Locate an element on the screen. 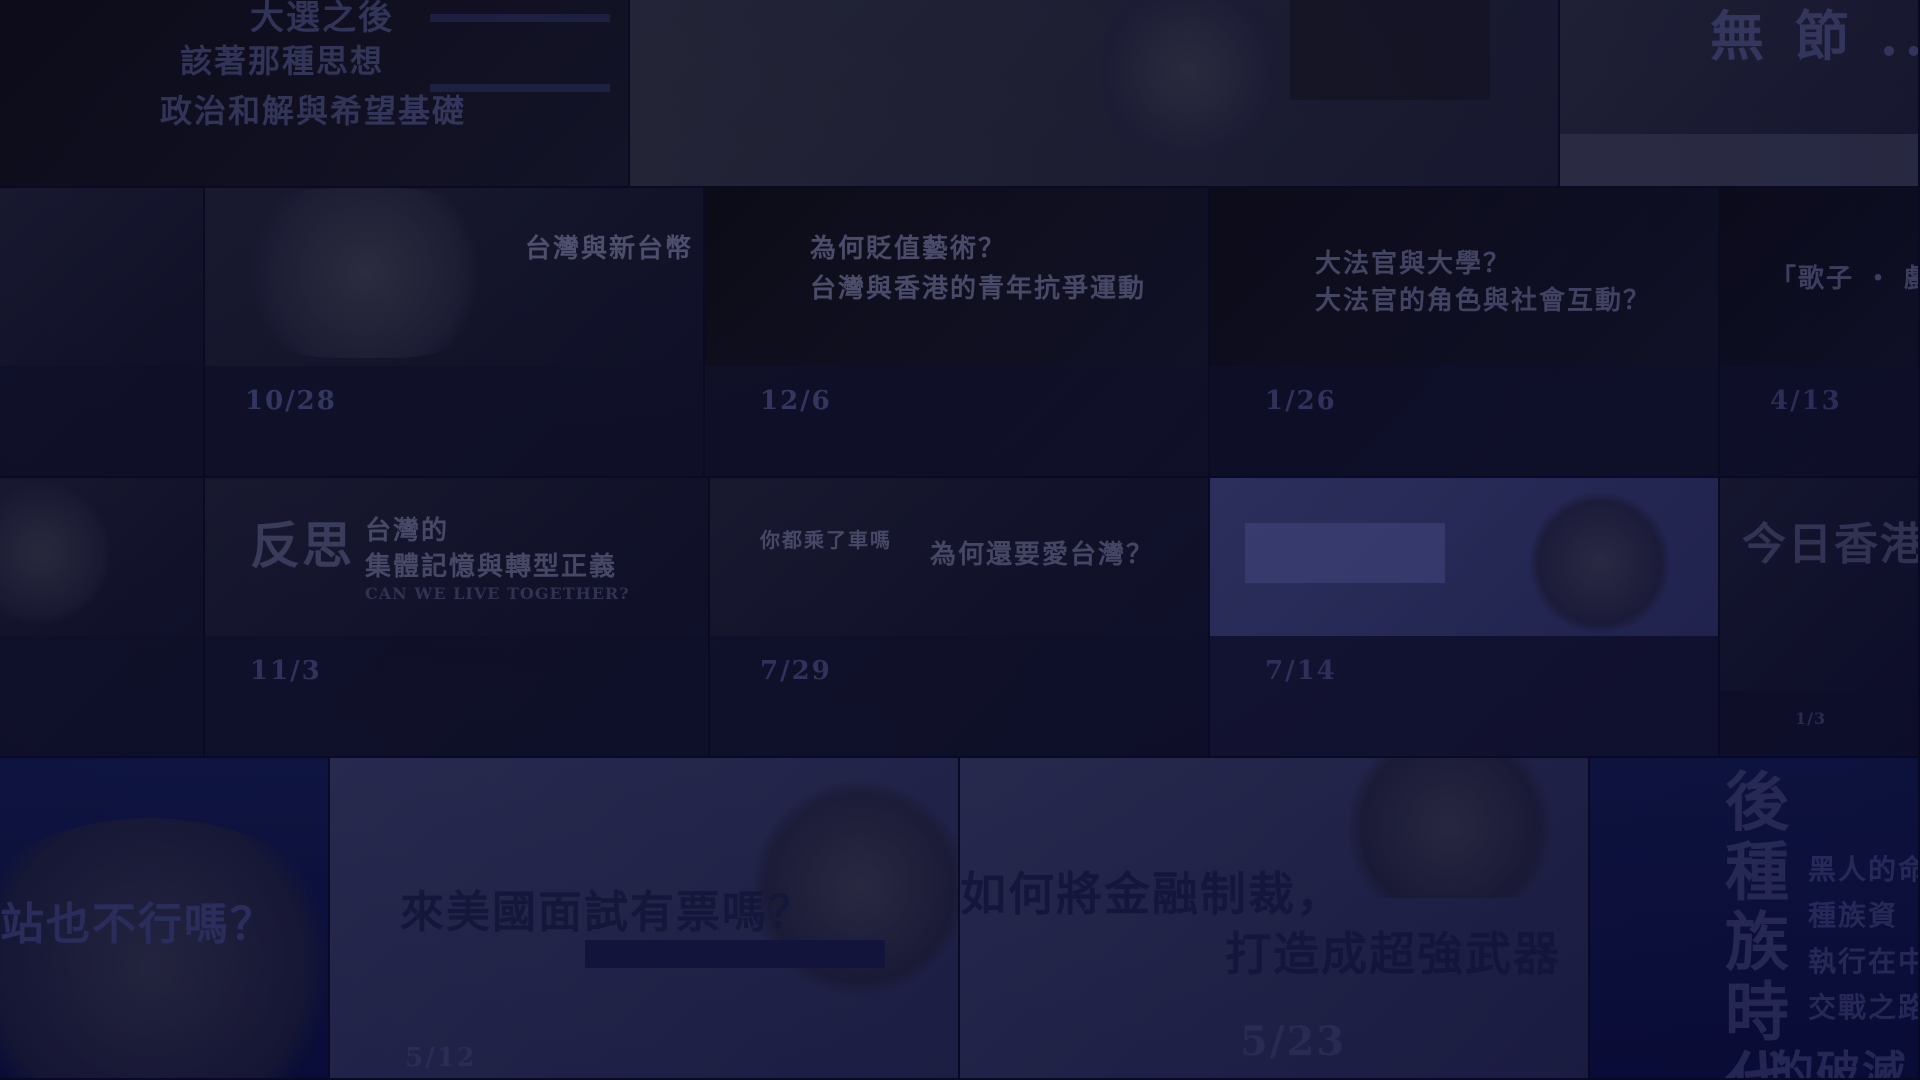 The width and height of the screenshot is (1920, 1080). event-date: 7/29 is located at coordinates (796, 671).